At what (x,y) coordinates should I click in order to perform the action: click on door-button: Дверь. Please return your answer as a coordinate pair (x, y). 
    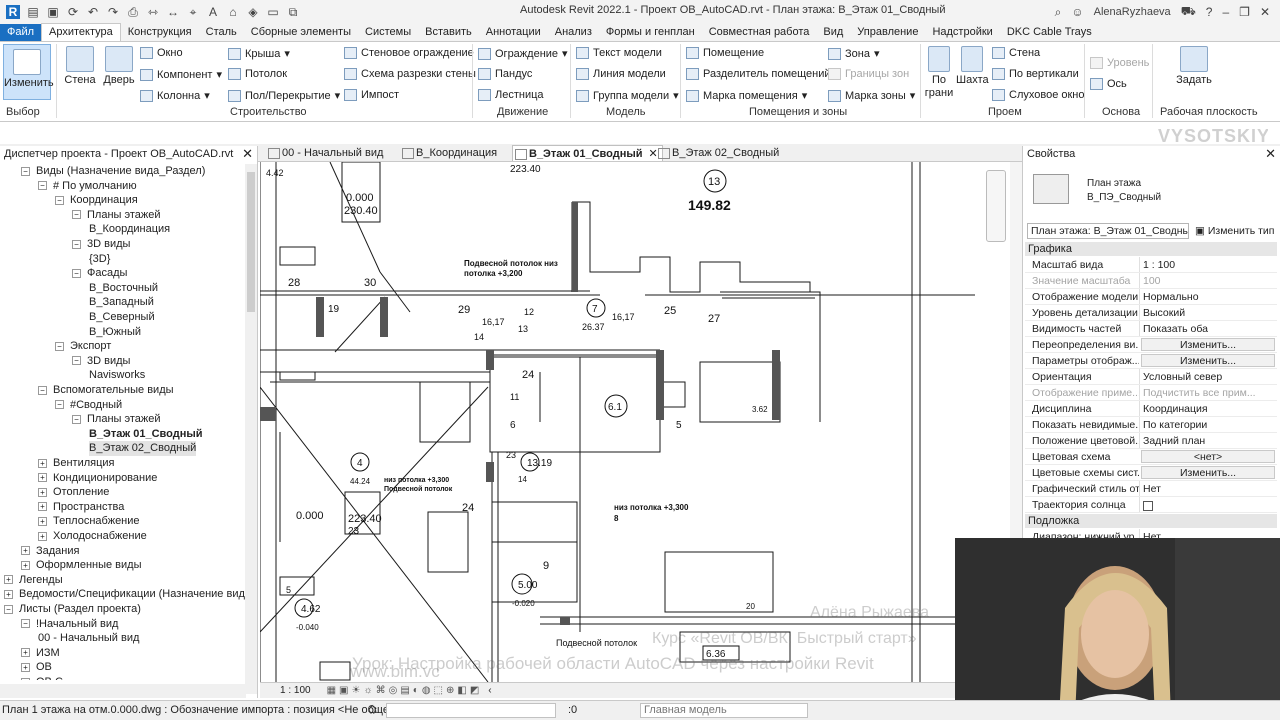
    Looking at the image, I should click on (119, 66).